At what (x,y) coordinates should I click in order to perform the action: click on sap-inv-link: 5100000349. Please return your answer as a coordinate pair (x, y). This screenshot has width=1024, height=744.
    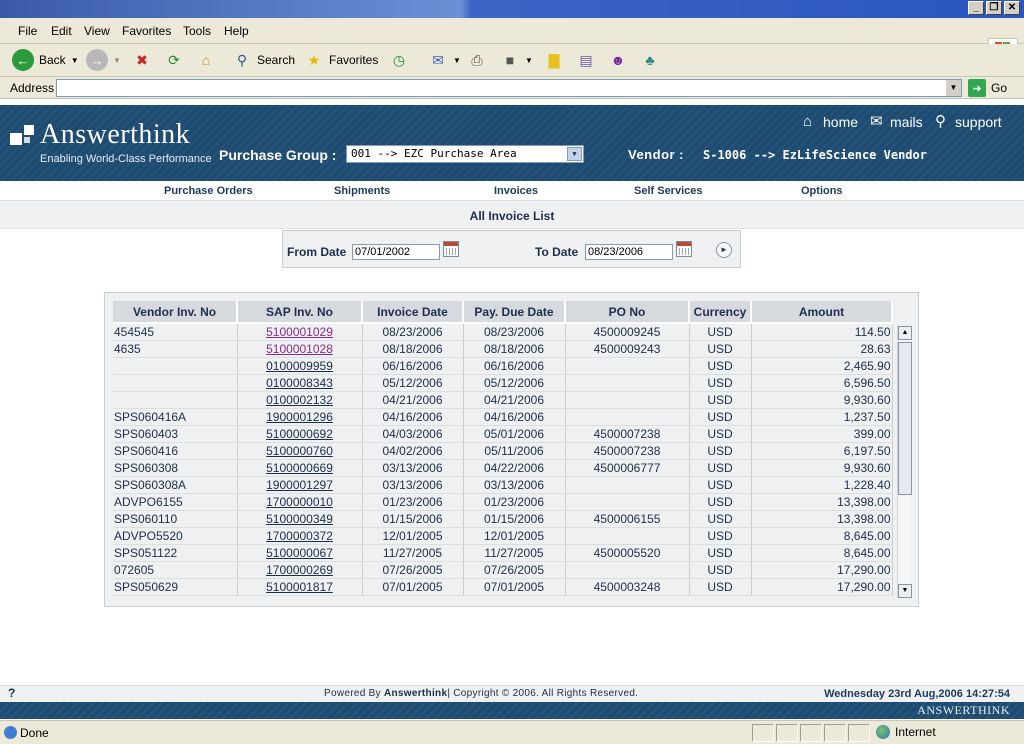
    Looking at the image, I should click on (299, 519).